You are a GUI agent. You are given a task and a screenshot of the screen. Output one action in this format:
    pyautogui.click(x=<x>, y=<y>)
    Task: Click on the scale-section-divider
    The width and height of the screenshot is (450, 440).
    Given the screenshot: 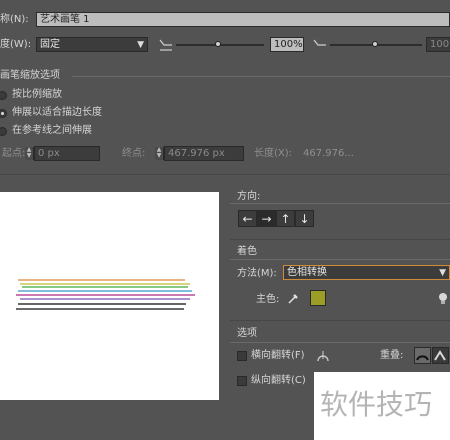 What is the action you would take?
    pyautogui.click(x=261, y=76)
    